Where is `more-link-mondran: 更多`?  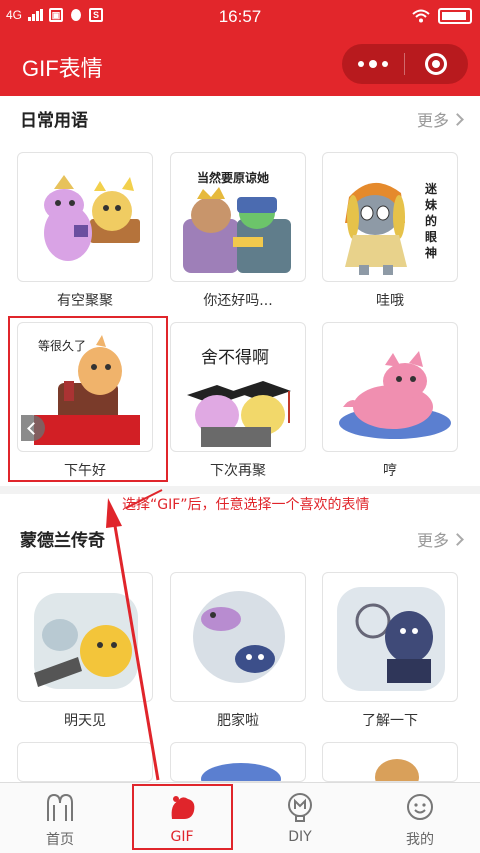
more-link-mondran: 更多 is located at coordinates (440, 539).